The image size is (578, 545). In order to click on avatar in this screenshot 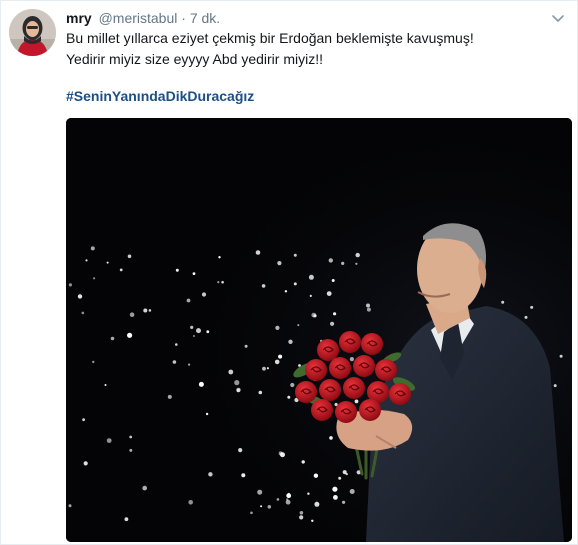, I will do `click(32, 32)`.